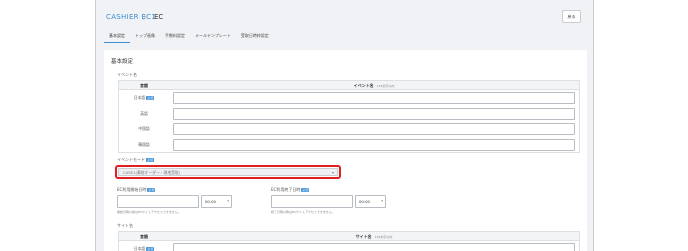 The image size is (688, 251). Describe the element at coordinates (374, 247) in the screenshot. I see `site-name-ja-input` at that location.